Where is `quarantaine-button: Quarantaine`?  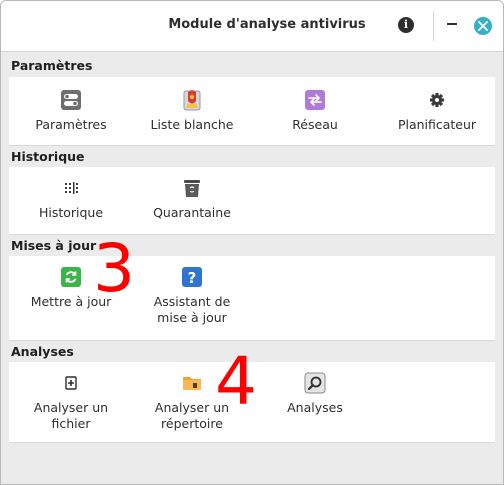
quarantaine-button: Quarantaine is located at coordinates (192, 199).